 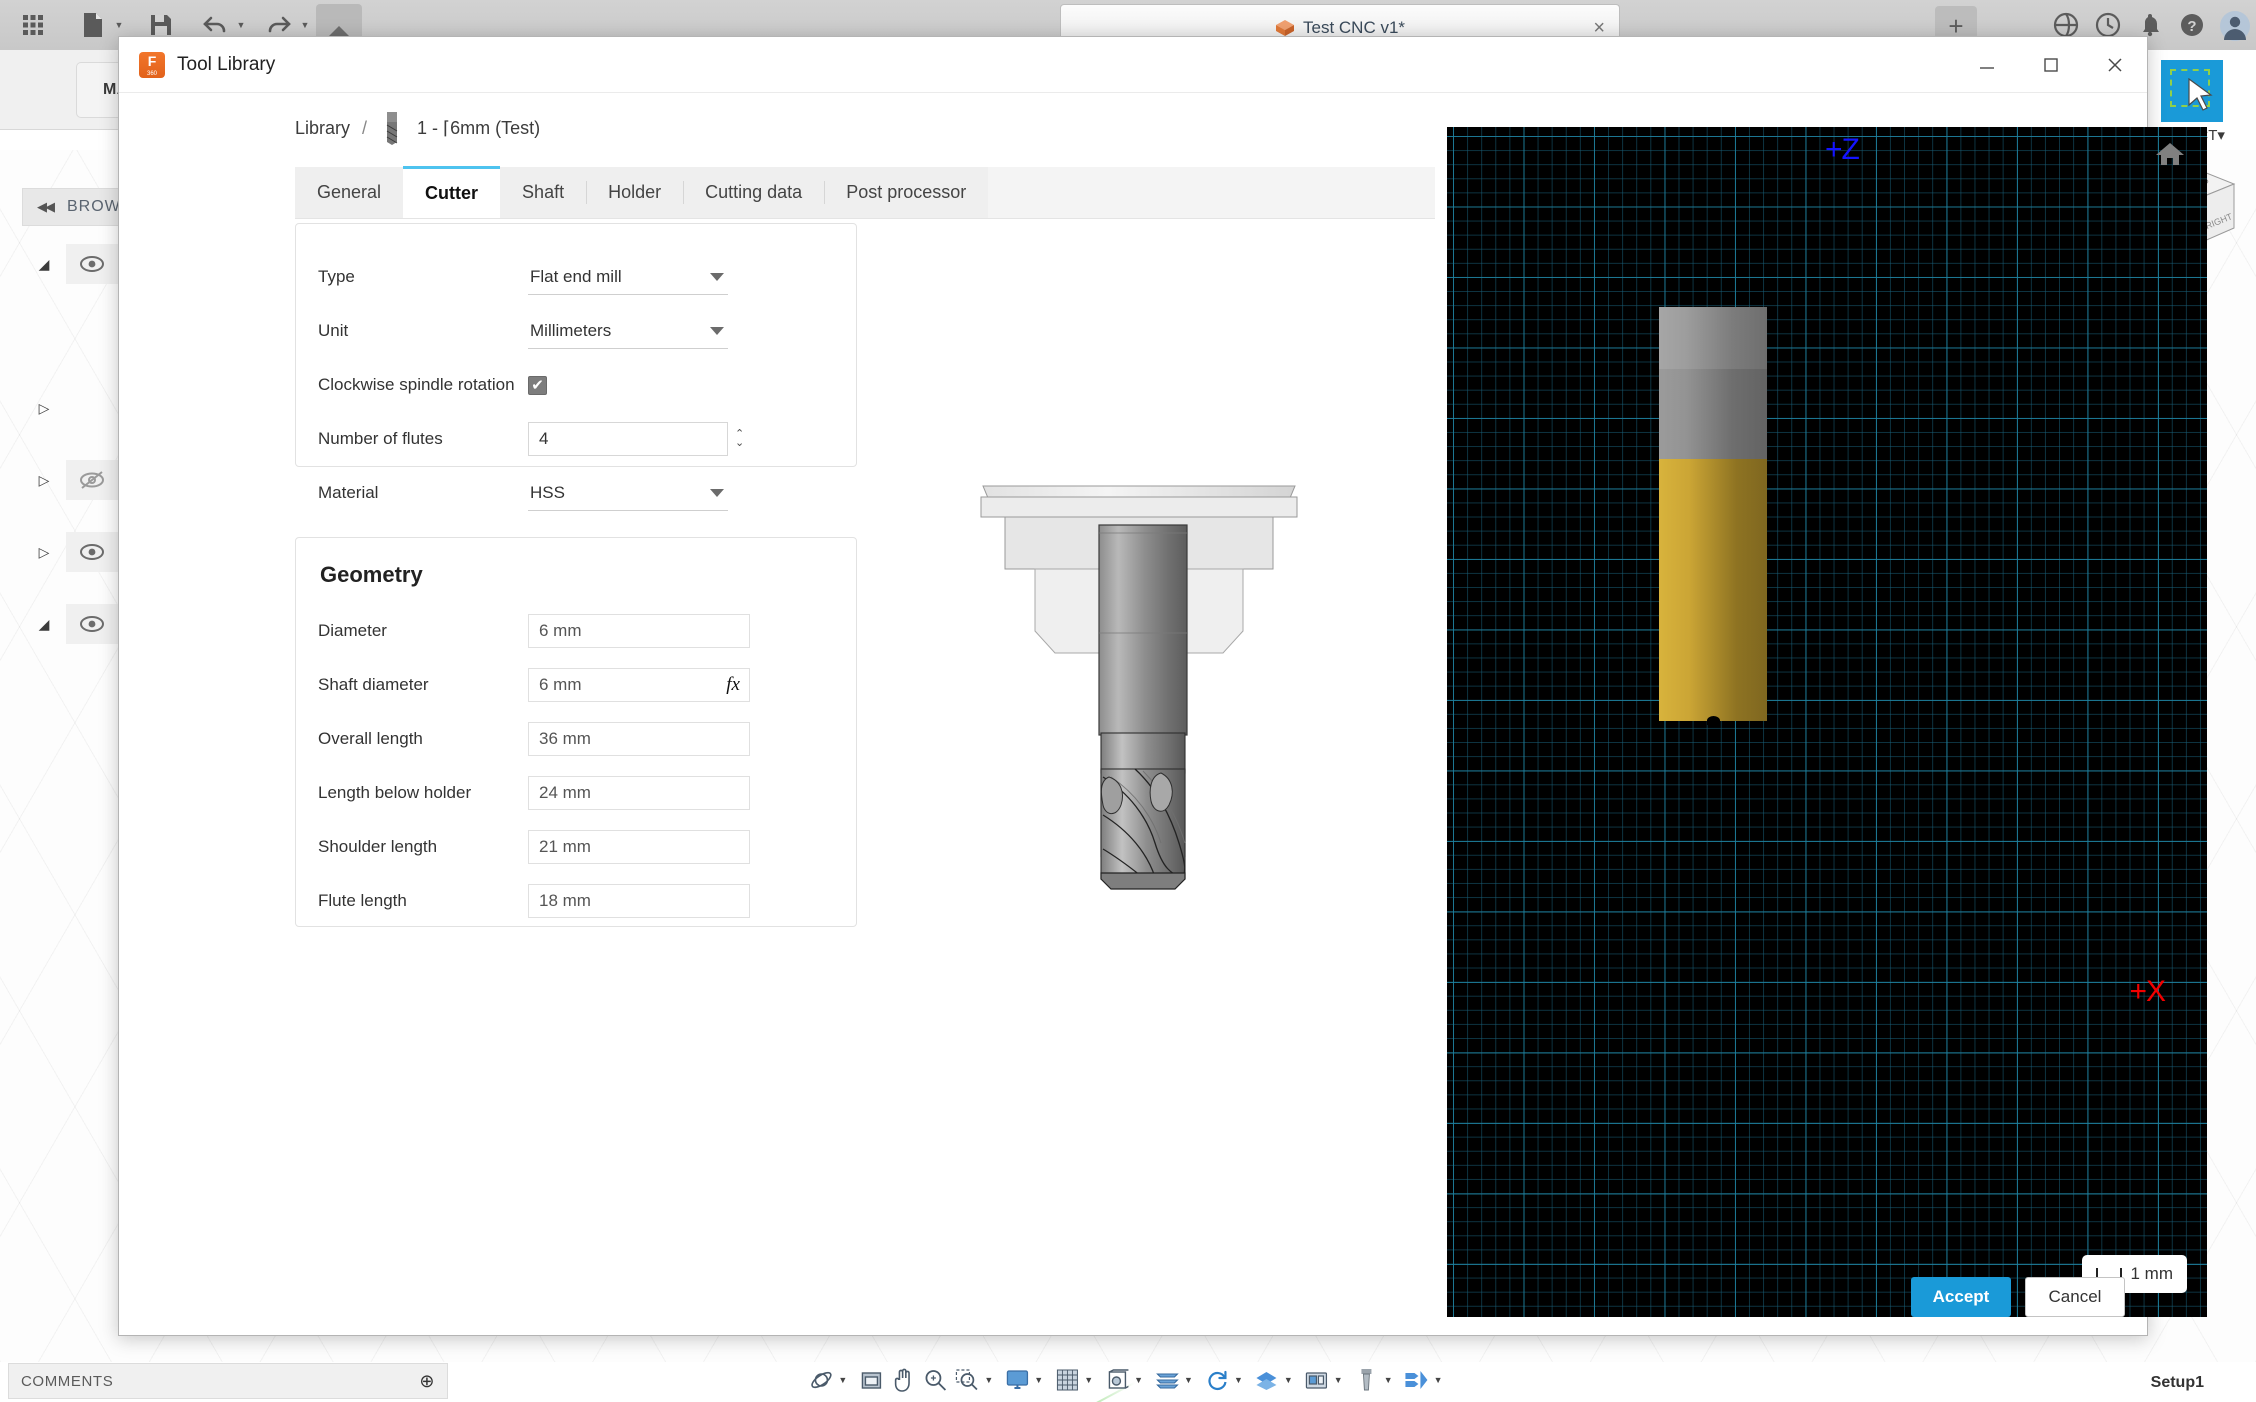 I want to click on machine-caret-icon: ▼, so click(x=1338, y=1380).